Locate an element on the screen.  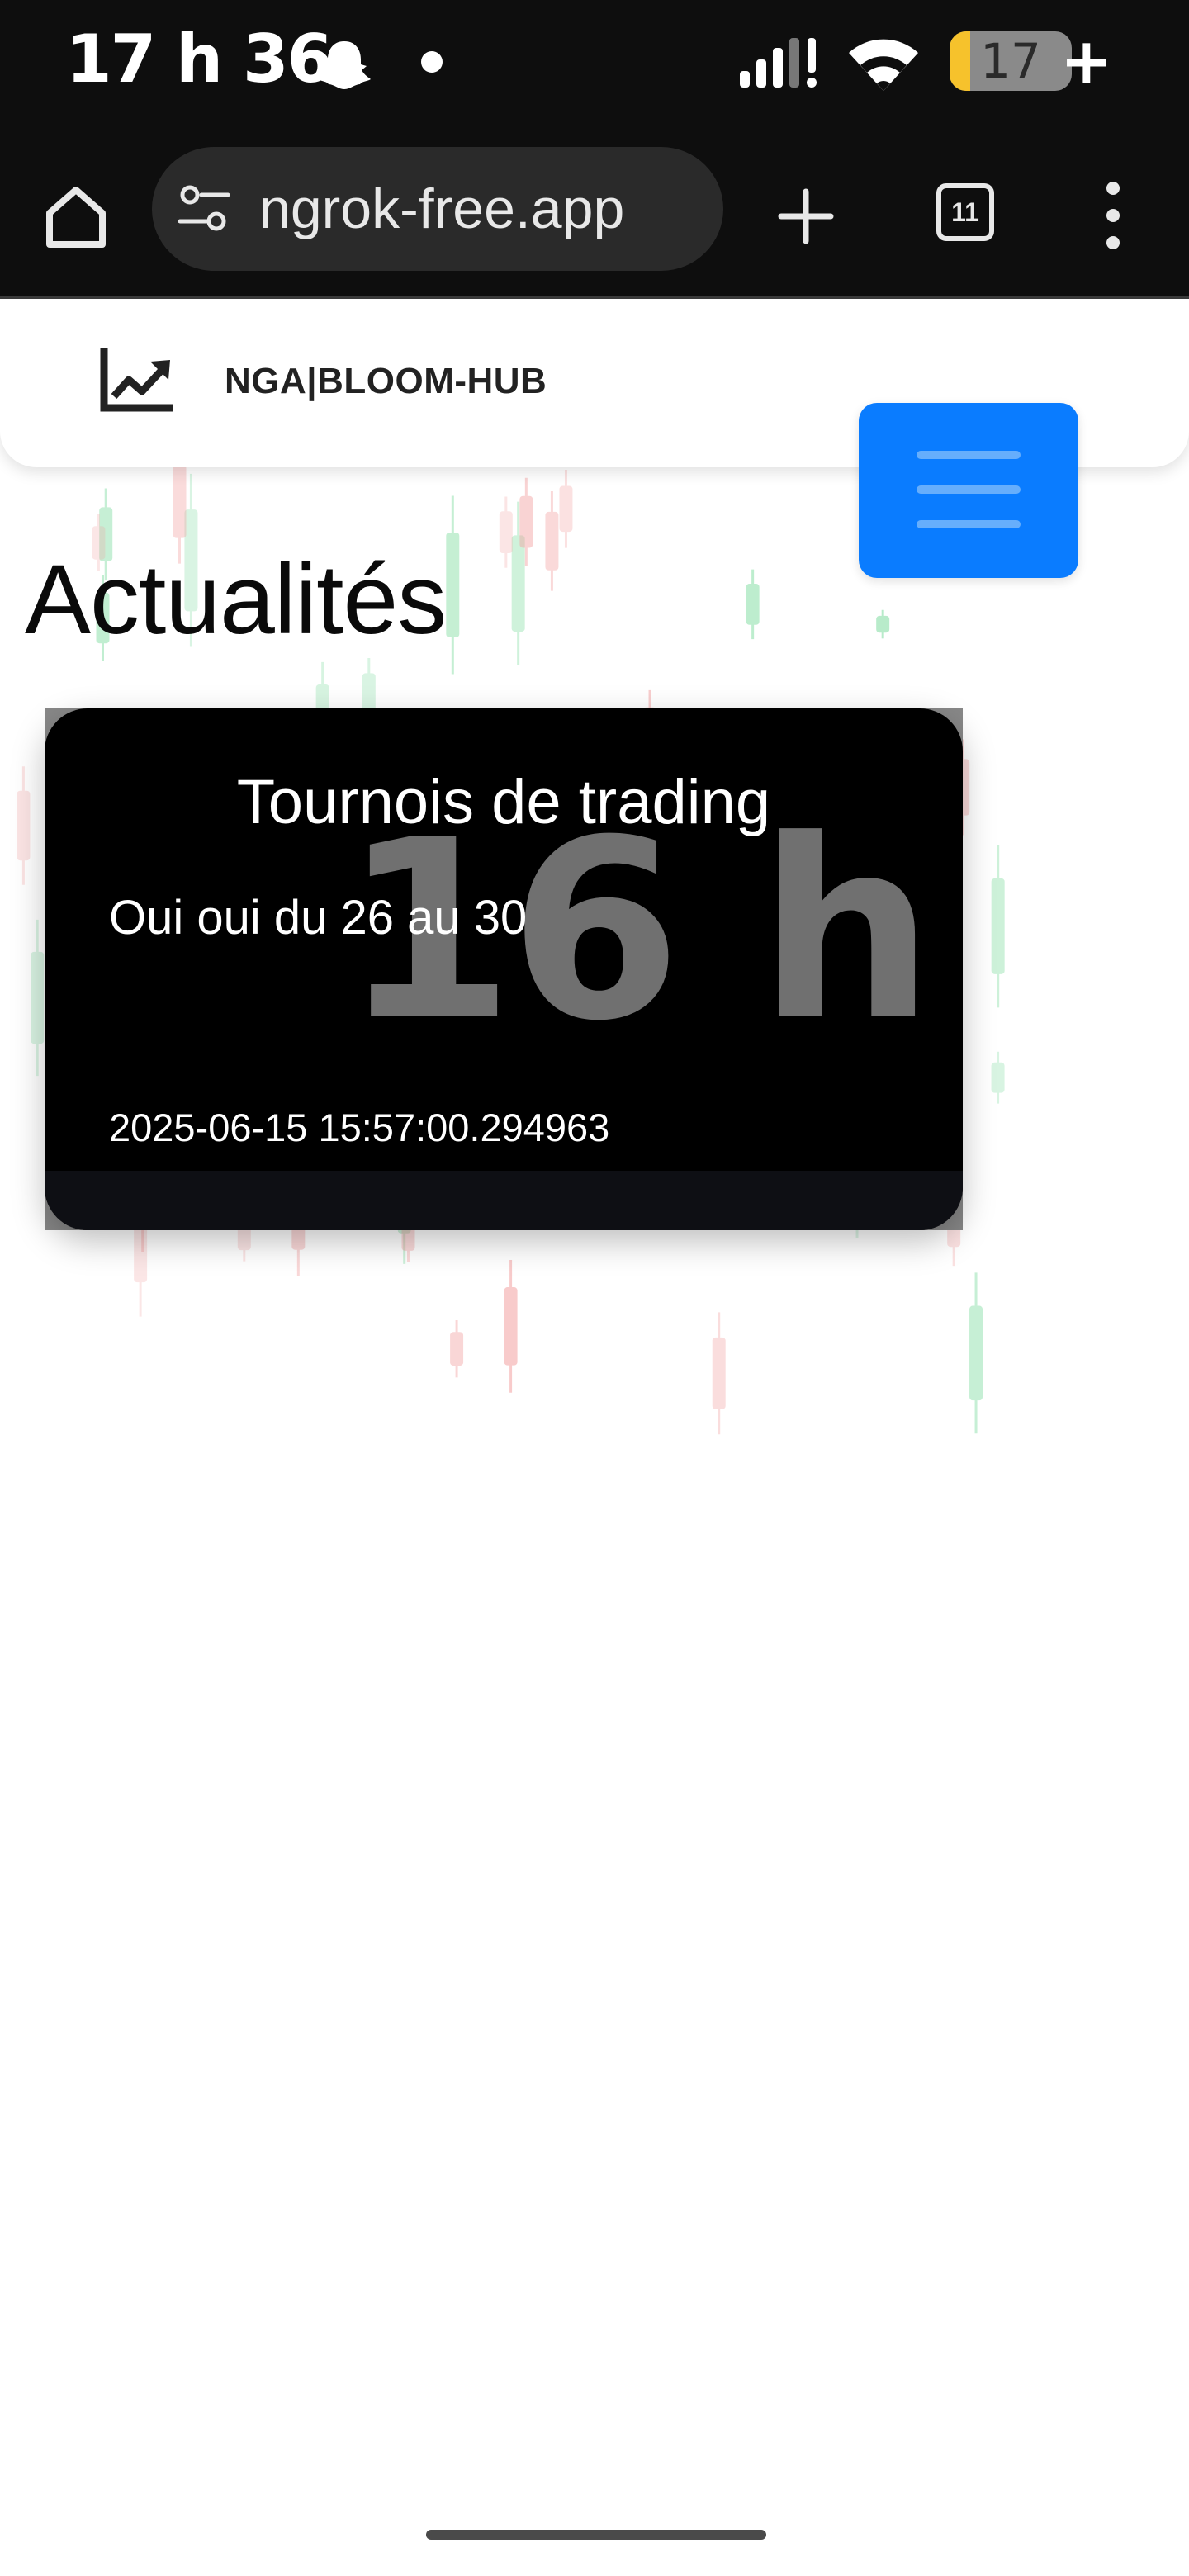
charging-plus-icon: + is located at coordinates (1086, 60).